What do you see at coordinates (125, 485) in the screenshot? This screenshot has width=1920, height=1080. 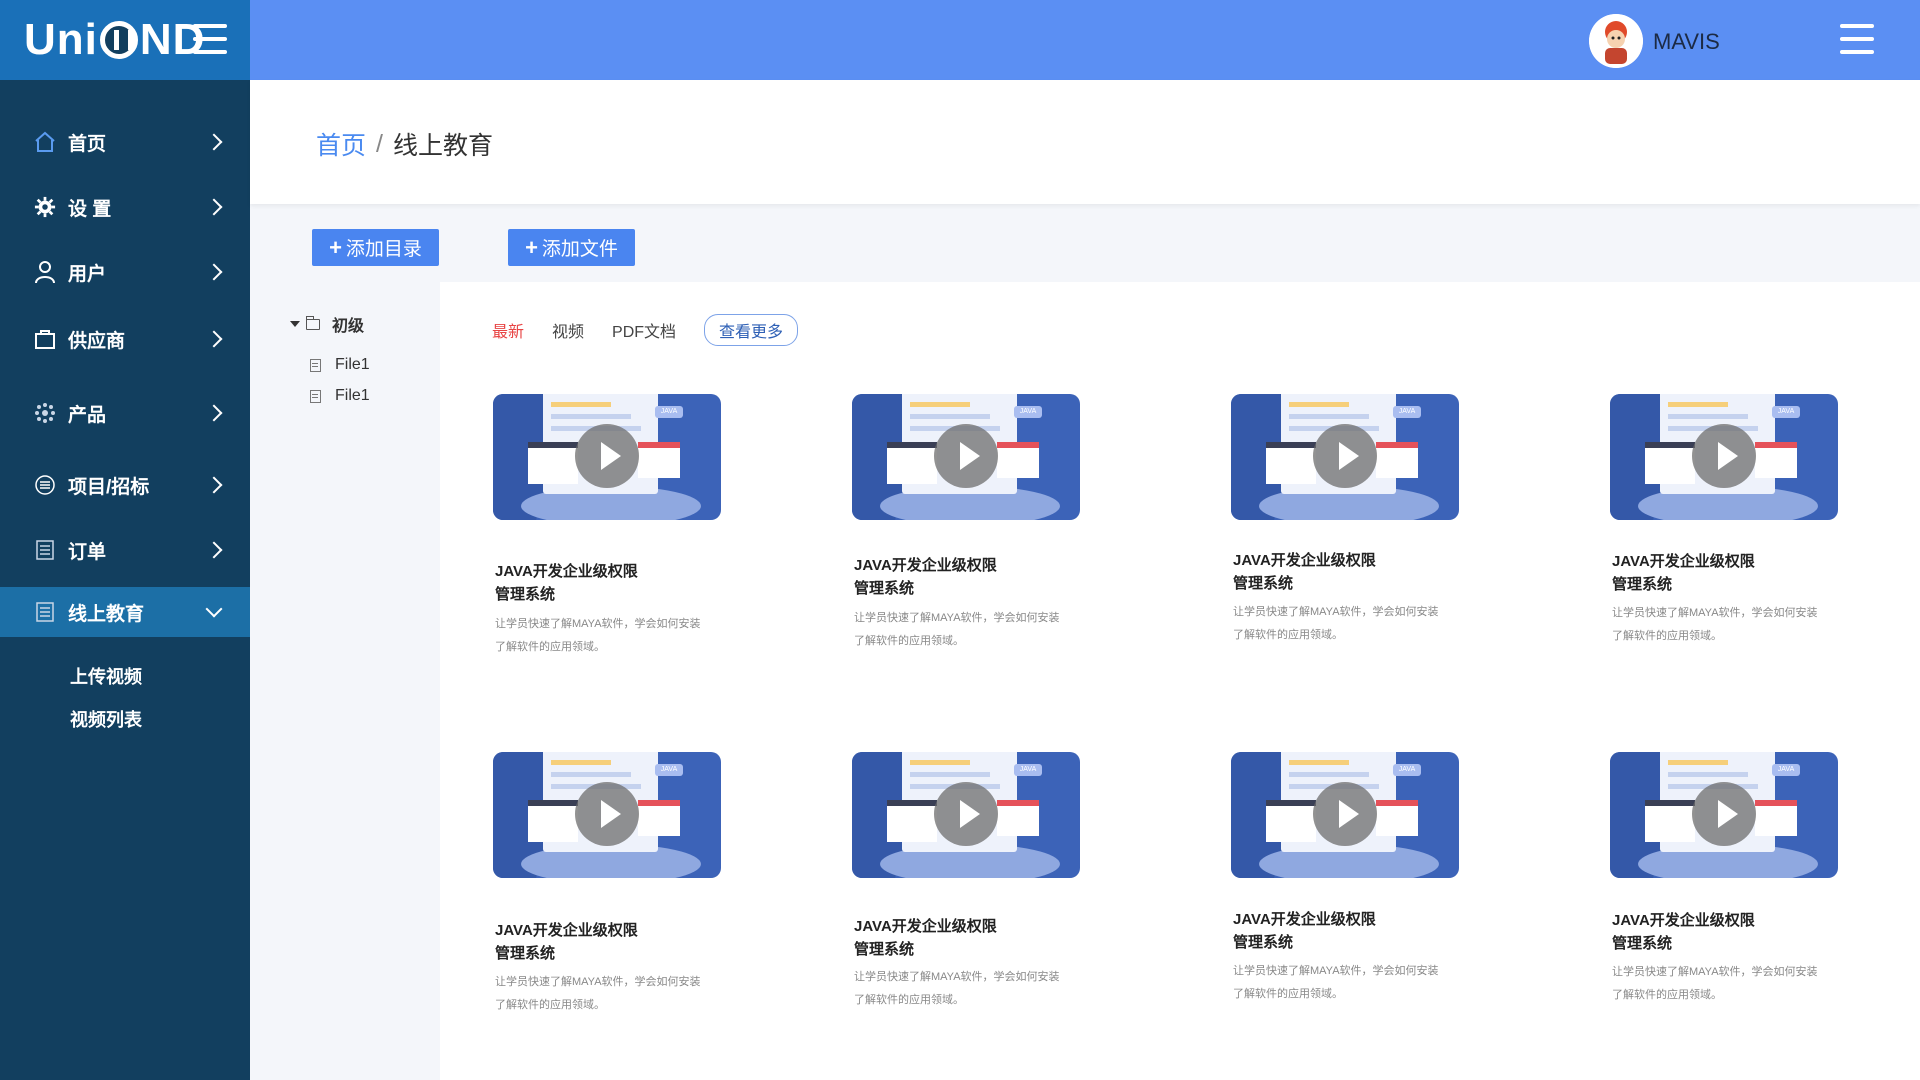 I see `sidebar-item-projects: 项目/招标` at bounding box center [125, 485].